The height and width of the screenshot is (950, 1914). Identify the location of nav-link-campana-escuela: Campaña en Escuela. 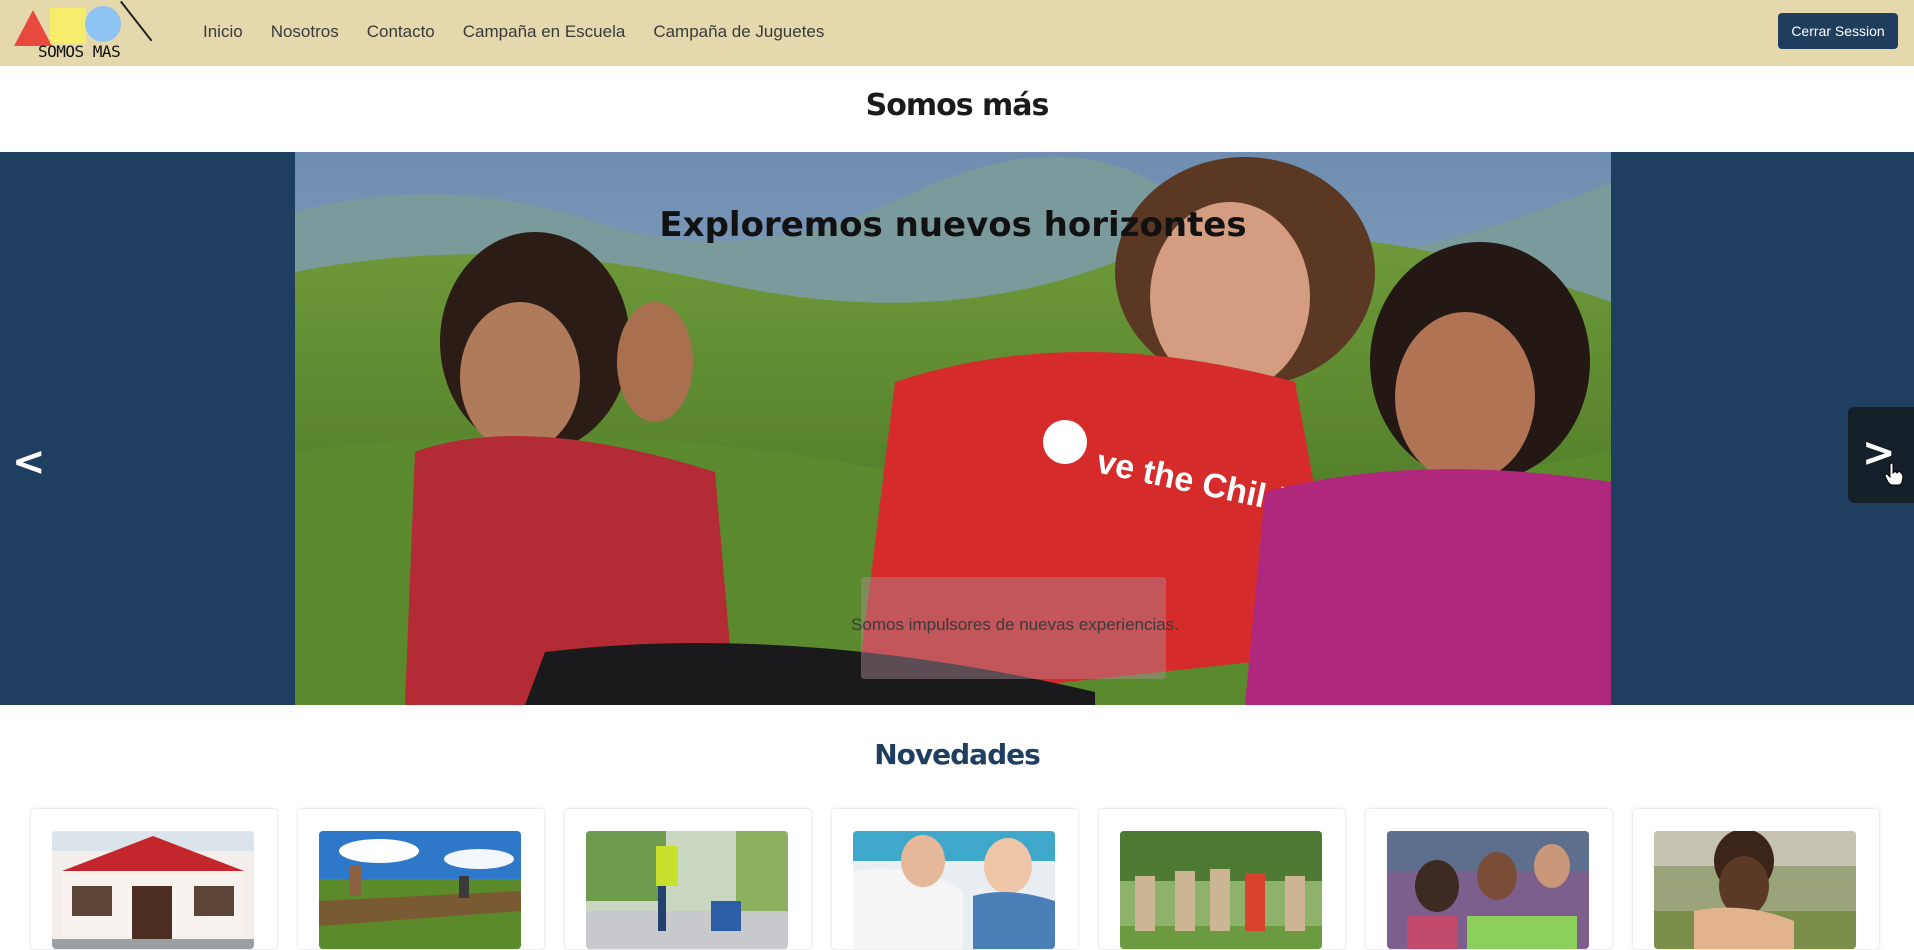
(544, 32).